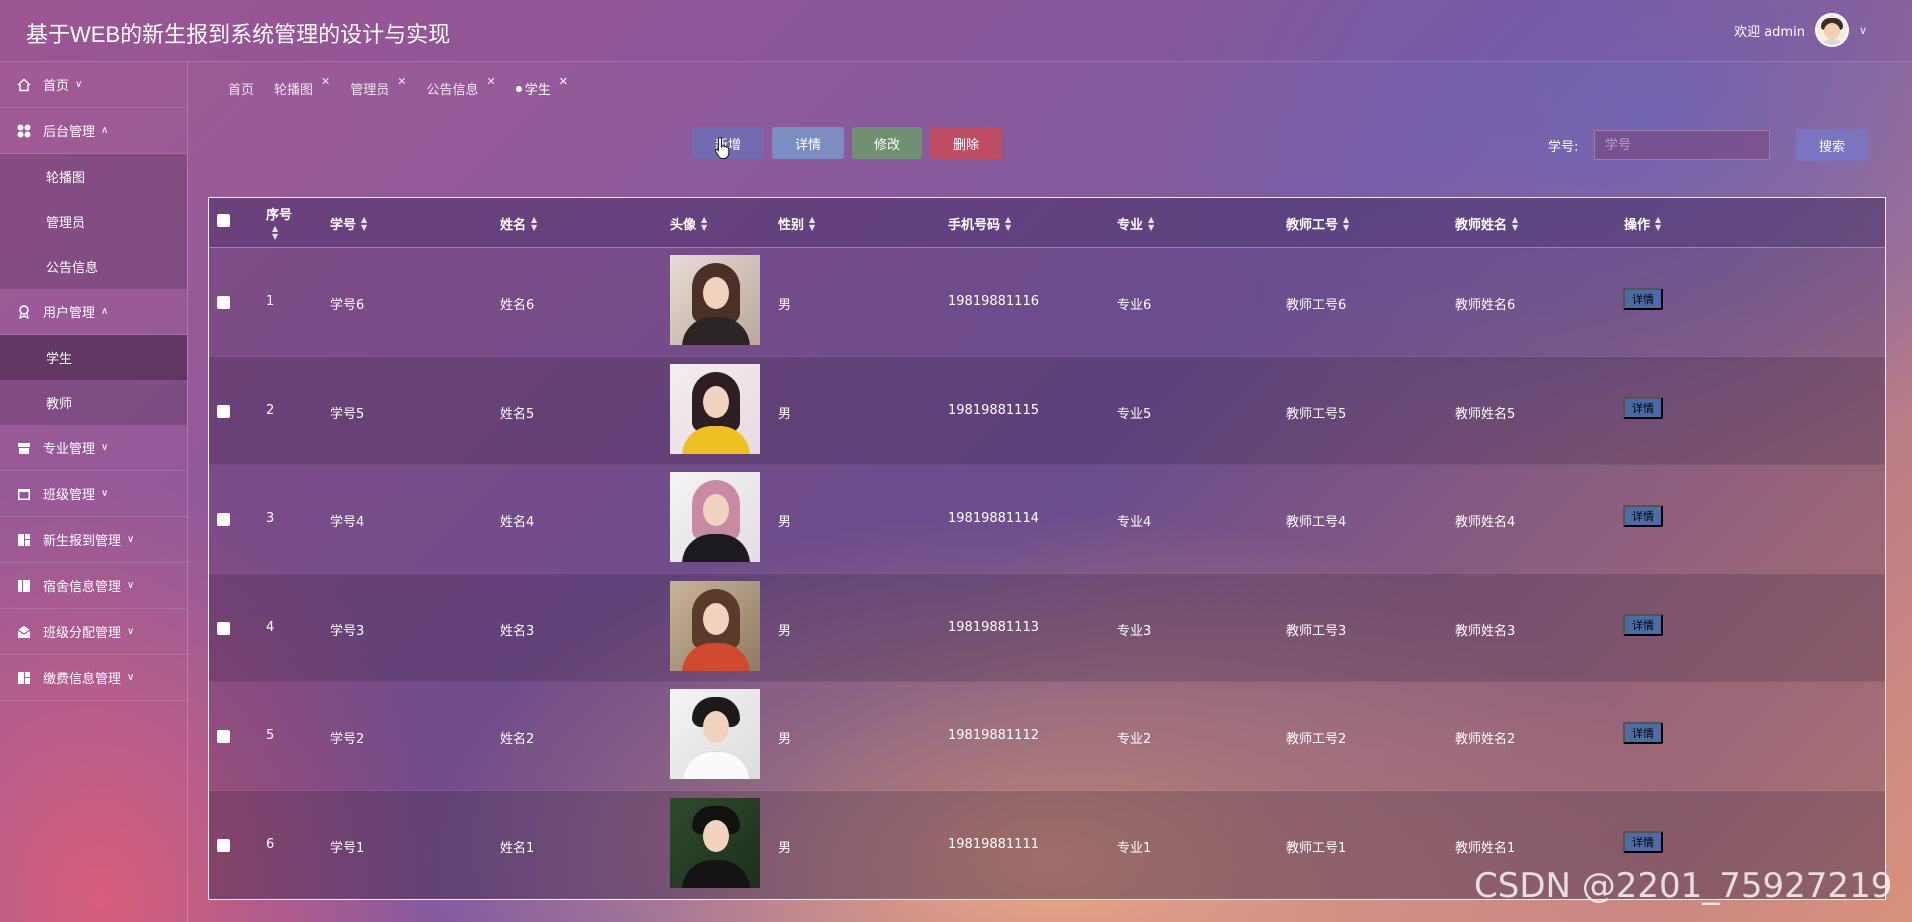  I want to click on cell-teacher-name: 教师姓名6, so click(1485, 305).